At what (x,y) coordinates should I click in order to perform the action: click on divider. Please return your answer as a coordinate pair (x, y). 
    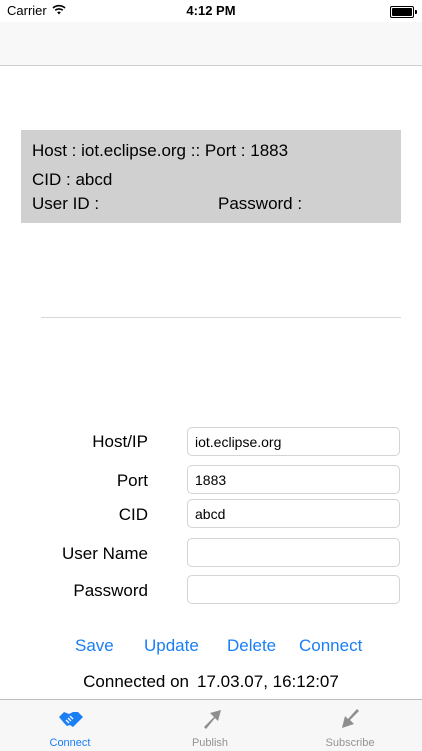
    Looking at the image, I should click on (221, 317).